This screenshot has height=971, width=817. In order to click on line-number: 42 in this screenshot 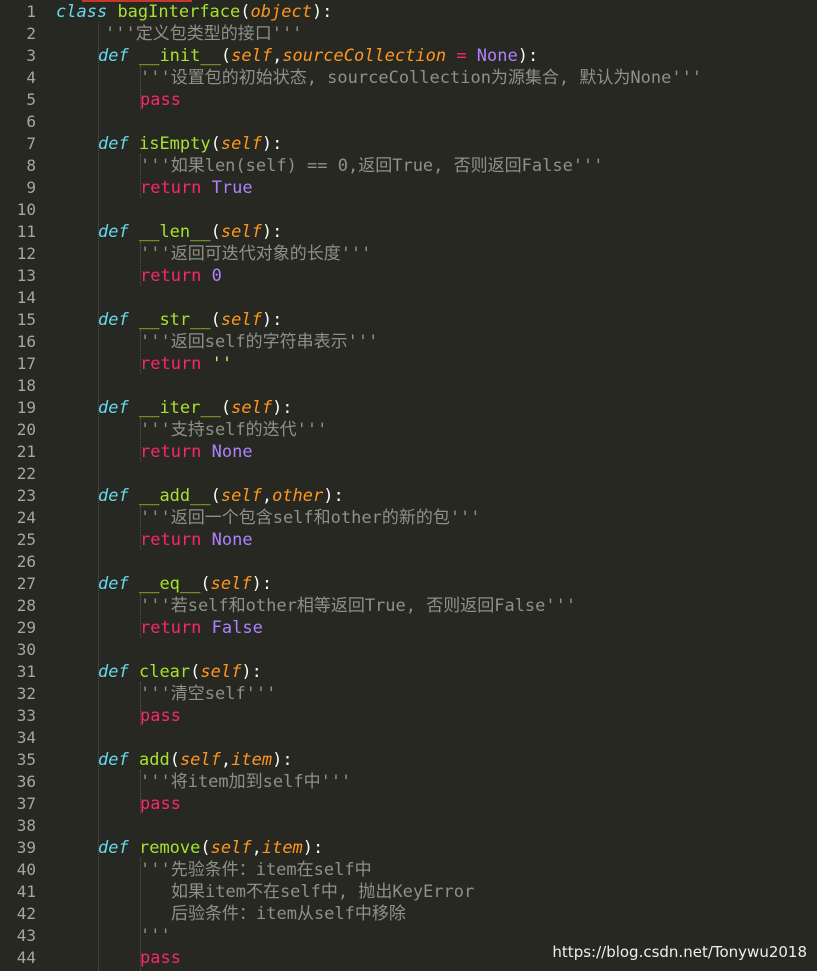, I will do `click(26, 913)`.